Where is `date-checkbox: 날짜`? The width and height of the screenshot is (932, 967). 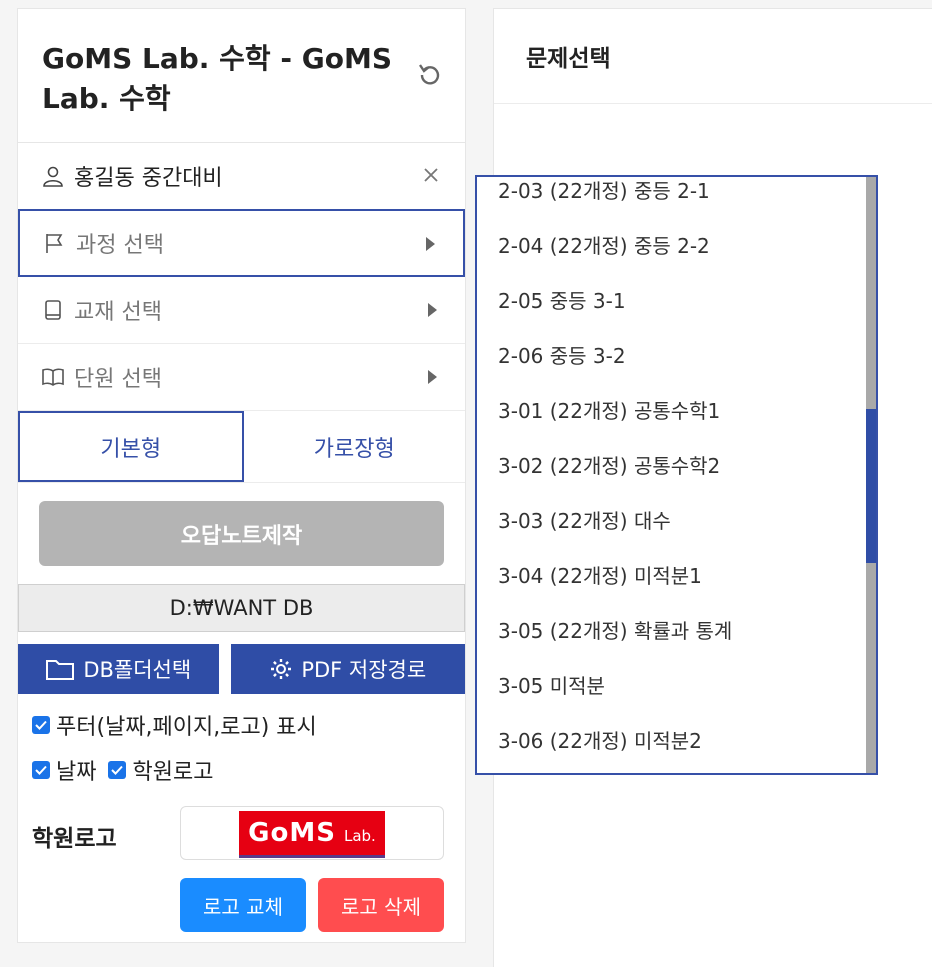 date-checkbox: 날짜 is located at coordinates (64, 770).